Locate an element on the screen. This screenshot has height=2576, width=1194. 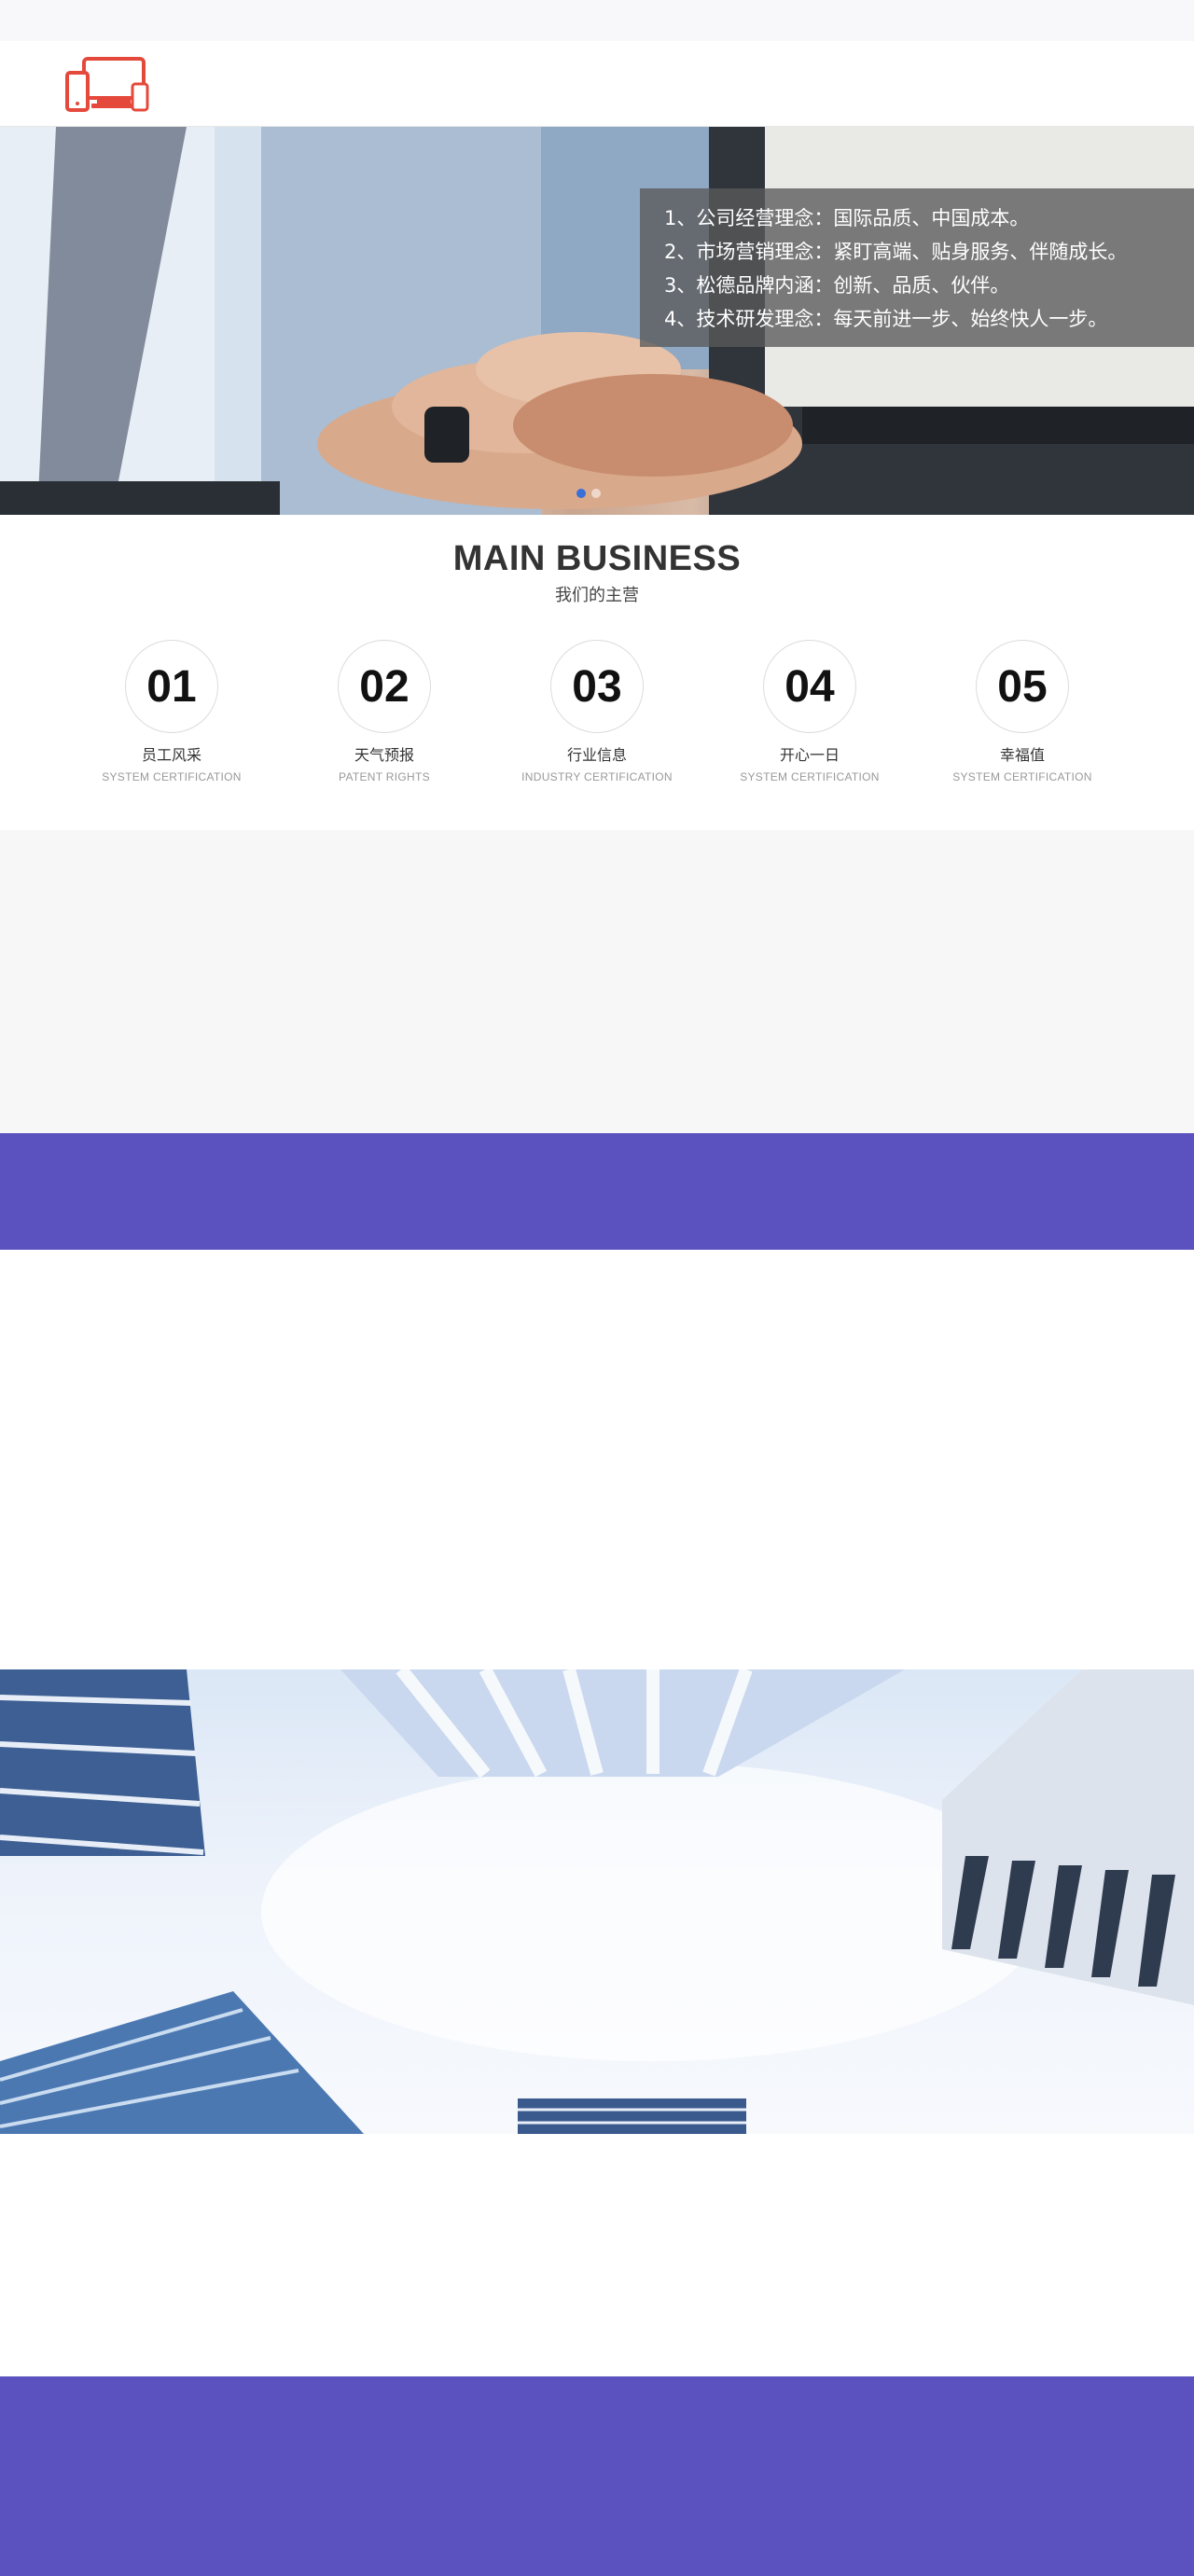
banner-line: 1、公司经营理念：国际品质、中国成本。 is located at coordinates (847, 218).